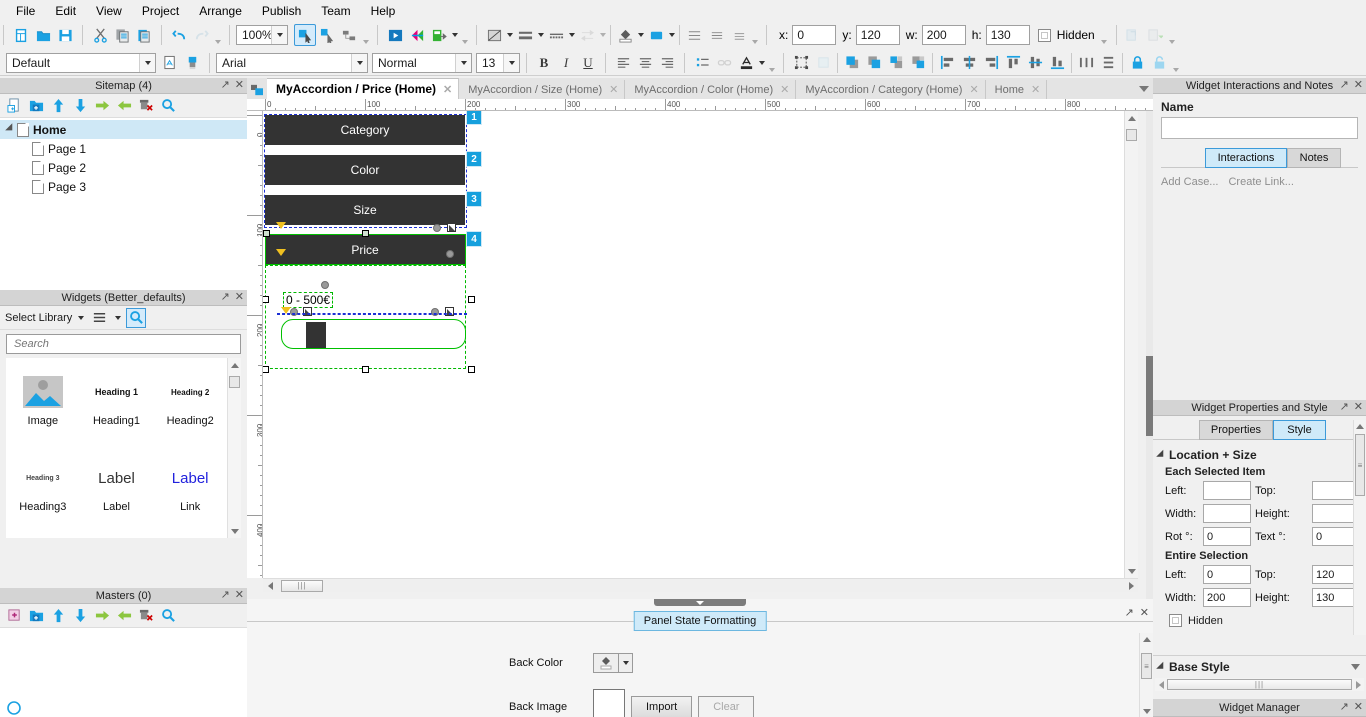 The height and width of the screenshot is (717, 1366). I want to click on h-field: 130, so click(1007, 35).